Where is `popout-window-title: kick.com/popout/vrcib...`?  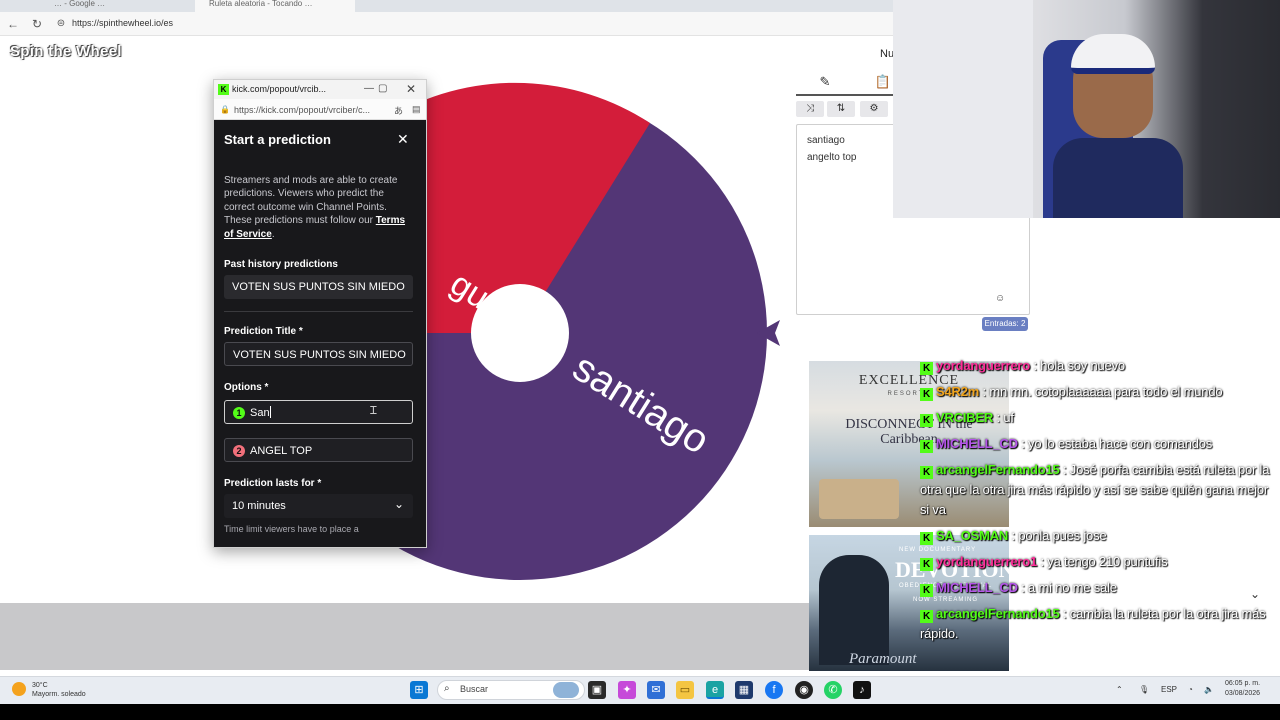
popout-window-title: kick.com/popout/vrcib... is located at coordinates (279, 89).